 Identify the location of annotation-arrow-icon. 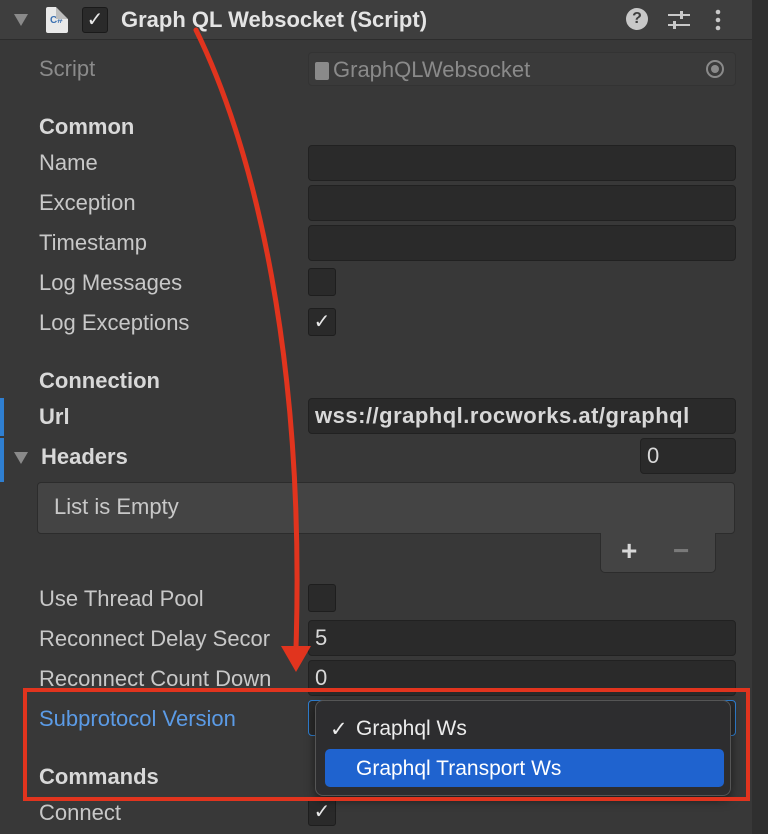
(252, 349).